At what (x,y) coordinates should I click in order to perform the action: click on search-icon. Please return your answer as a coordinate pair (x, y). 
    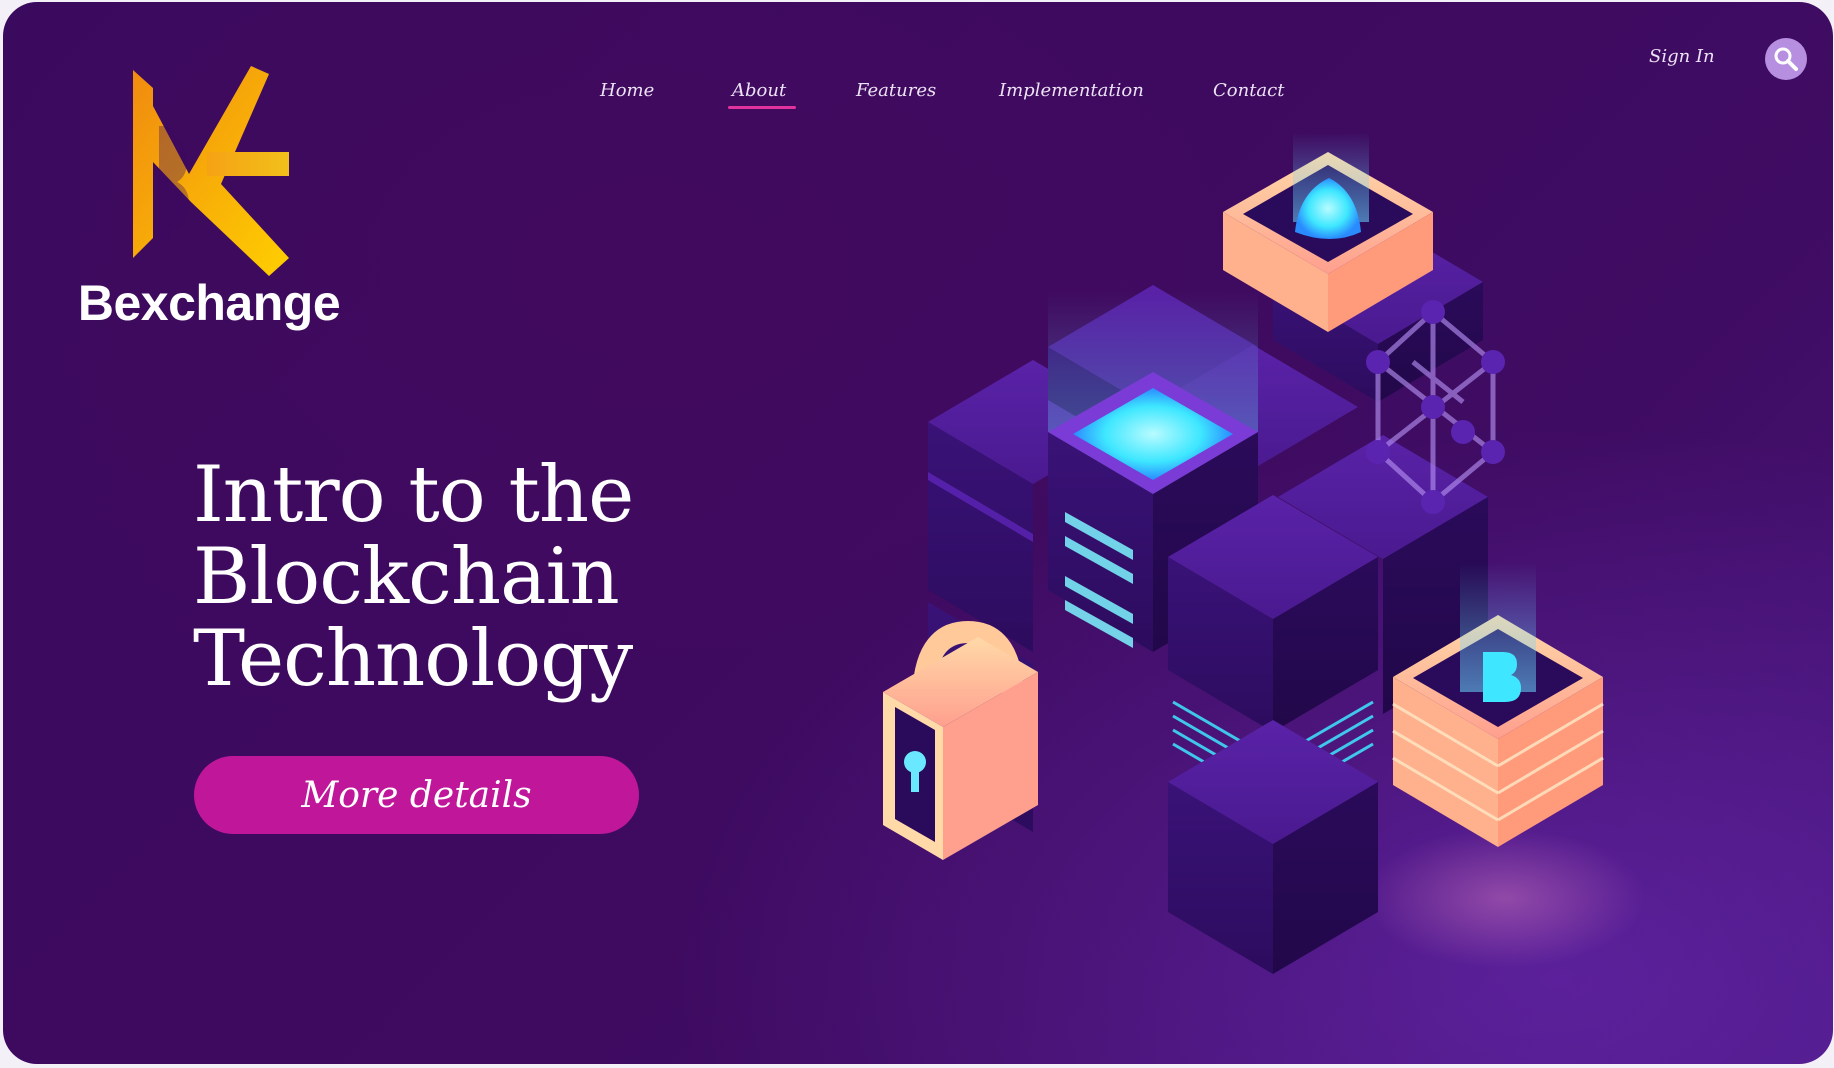
    Looking at the image, I should click on (1786, 59).